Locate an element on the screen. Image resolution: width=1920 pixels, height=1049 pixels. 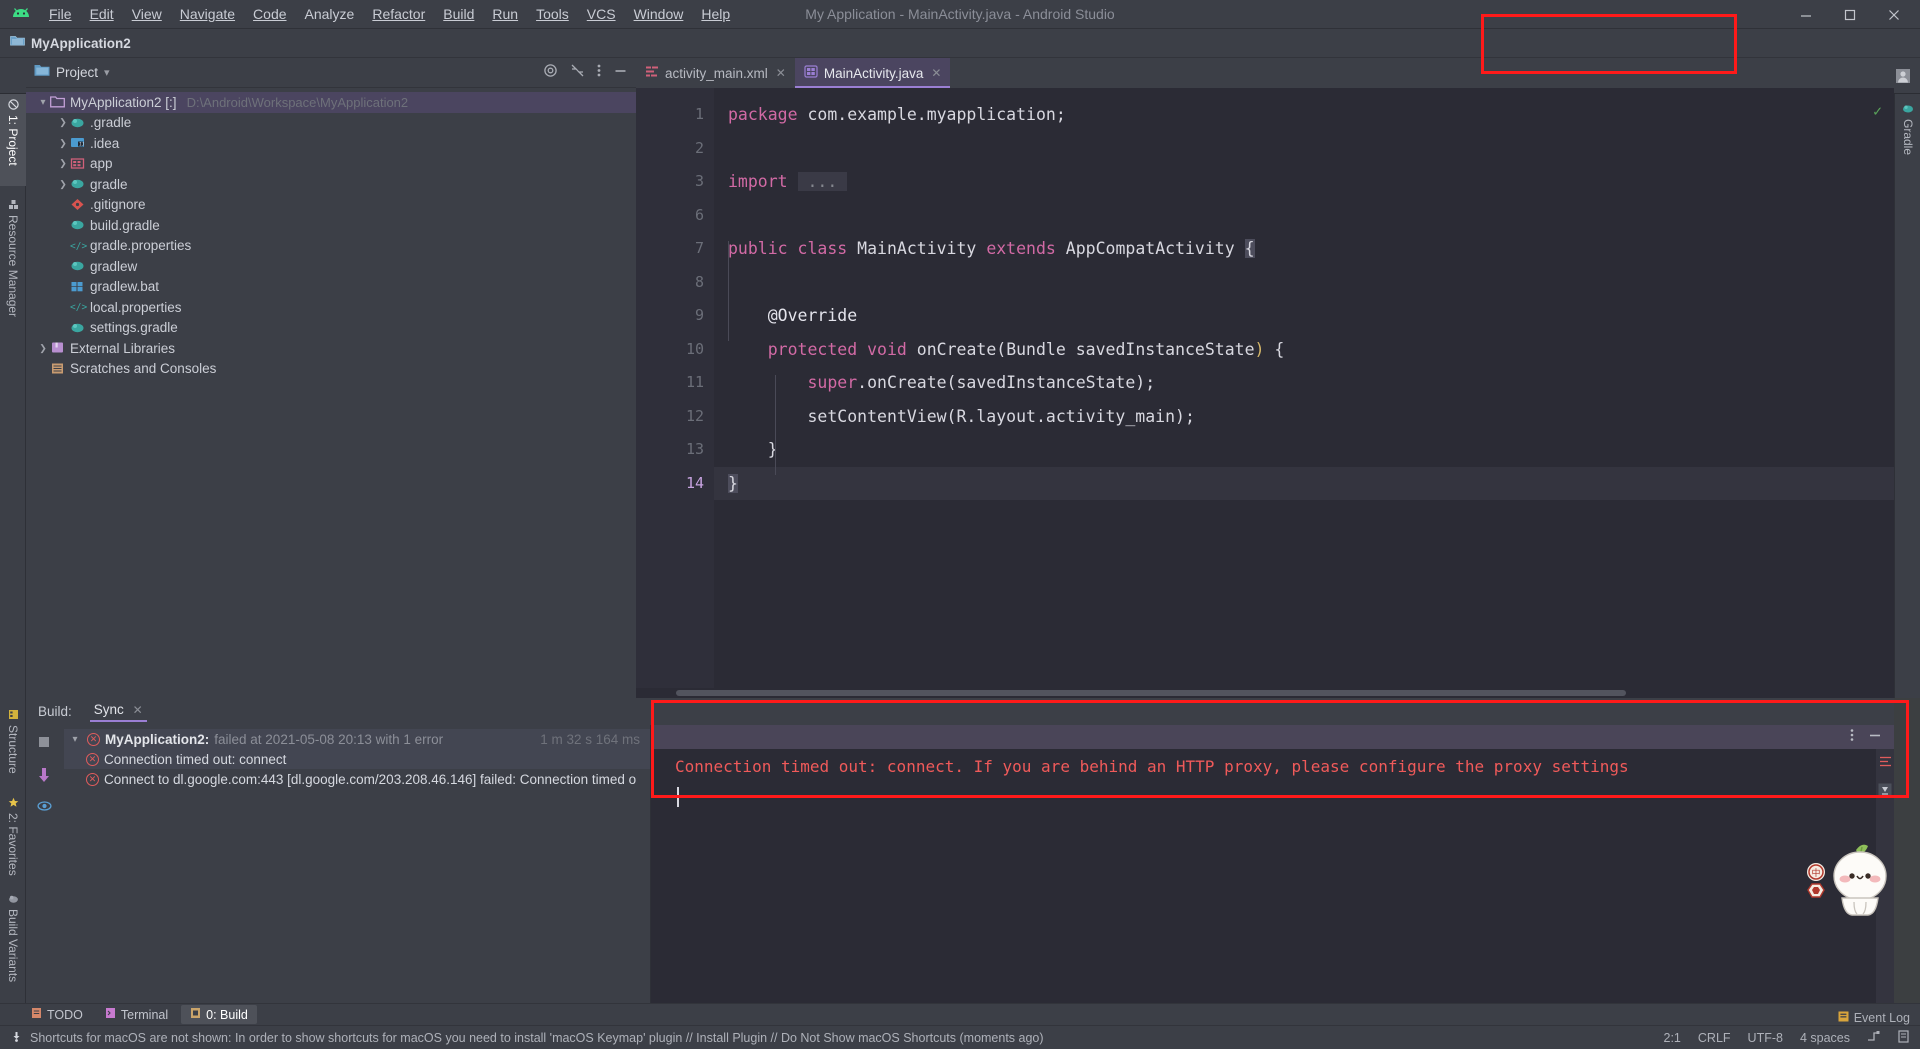
editor-gutter: 1 2 3 6 7 8 9 10 11 12 13 14 is located at coordinates (675, 393).